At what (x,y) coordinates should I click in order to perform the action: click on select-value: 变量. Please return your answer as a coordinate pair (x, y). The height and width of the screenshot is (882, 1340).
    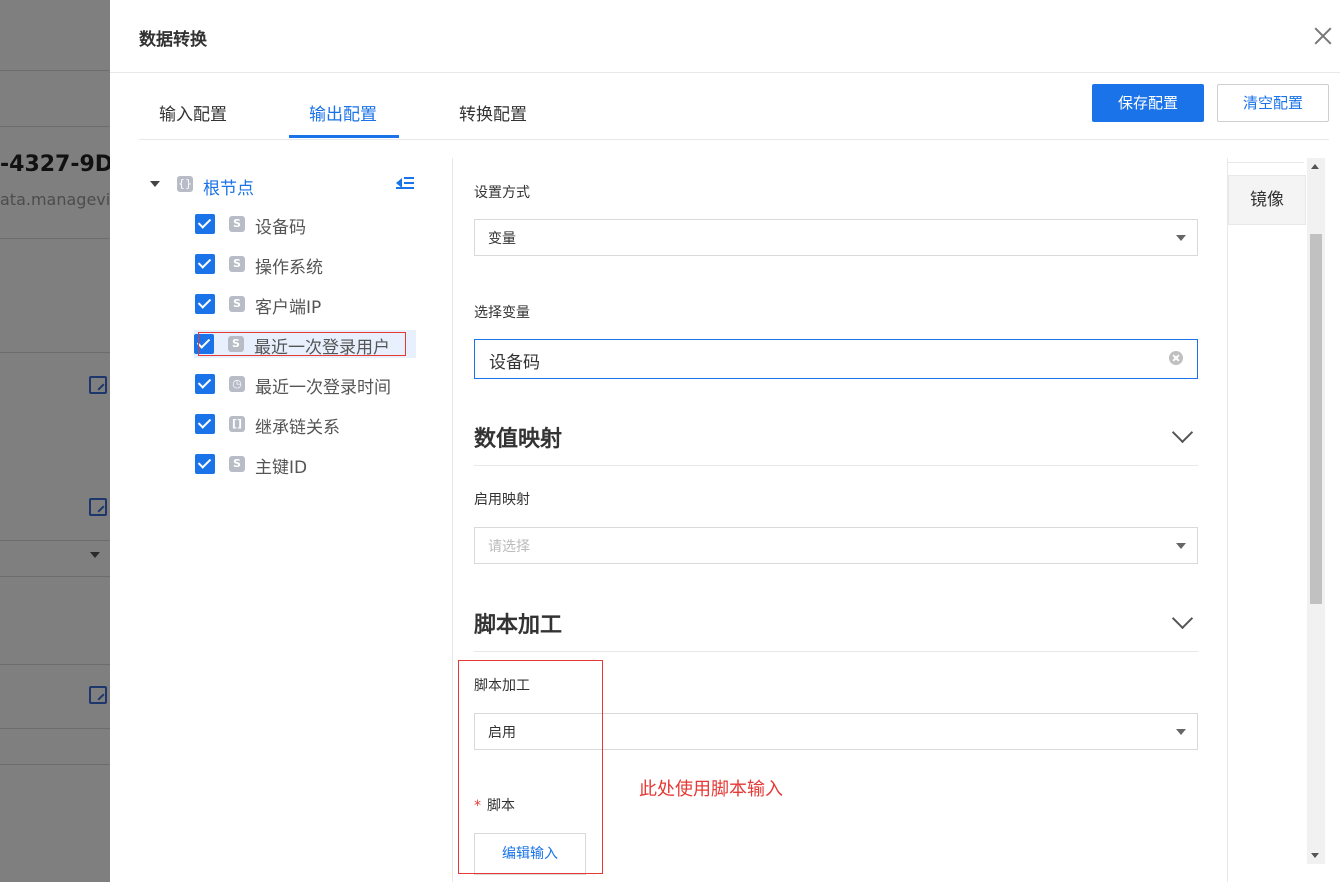
    Looking at the image, I should click on (502, 239).